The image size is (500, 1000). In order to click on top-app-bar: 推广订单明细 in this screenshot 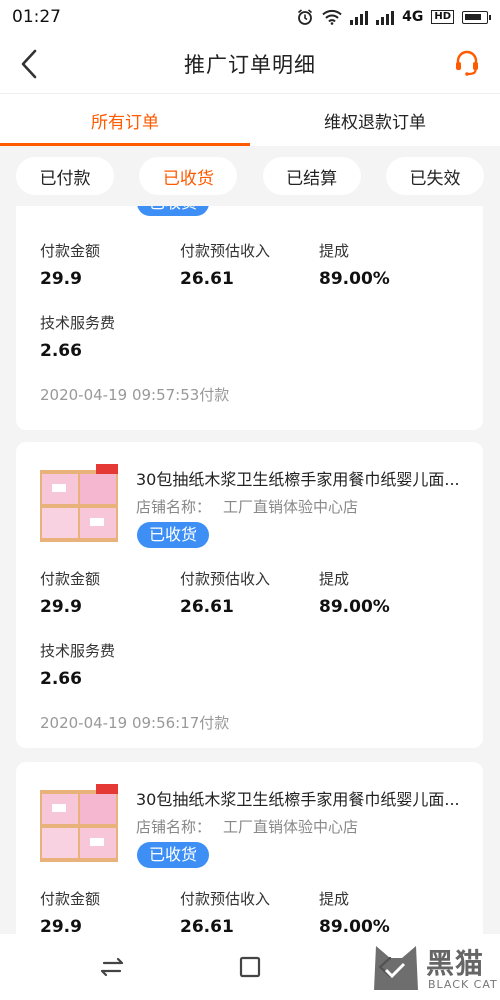, I will do `click(250, 64)`.